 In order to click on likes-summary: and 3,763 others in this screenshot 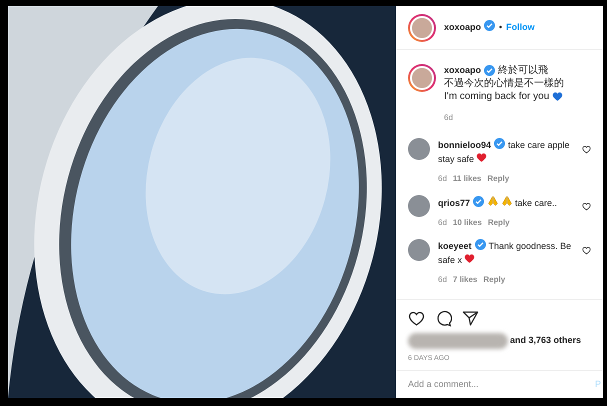, I will do `click(546, 340)`.